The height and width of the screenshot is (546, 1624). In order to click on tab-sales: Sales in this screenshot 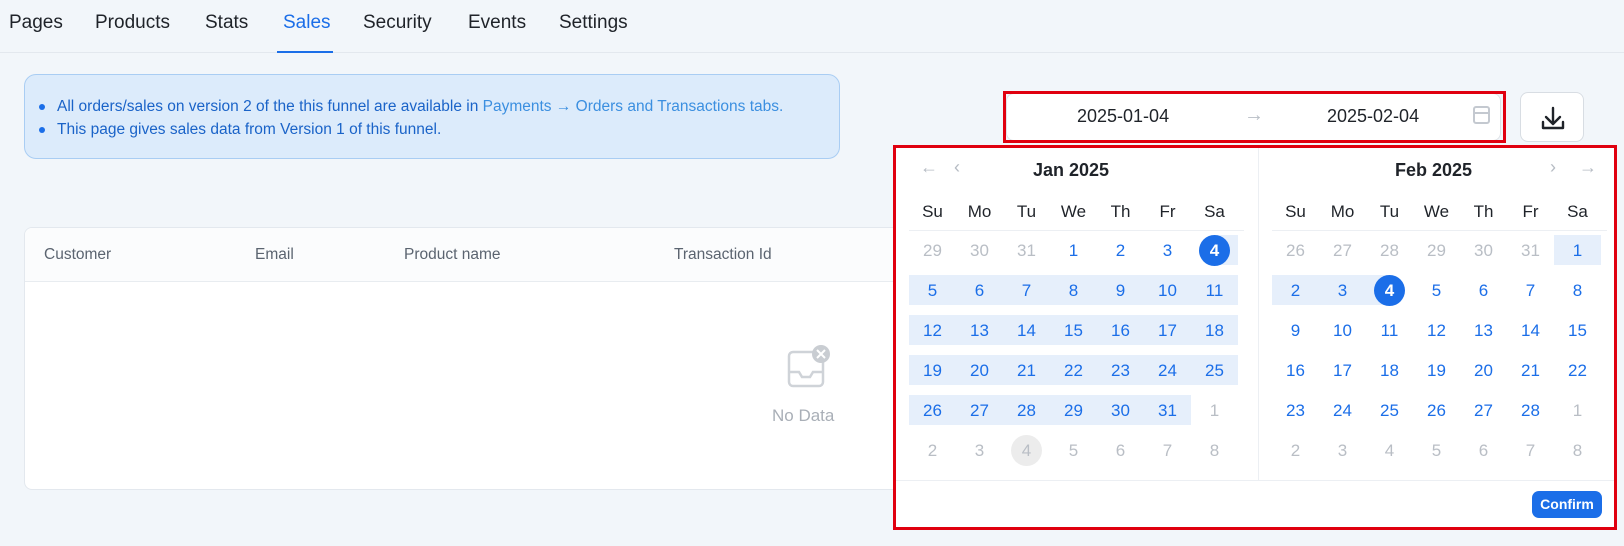, I will do `click(307, 23)`.